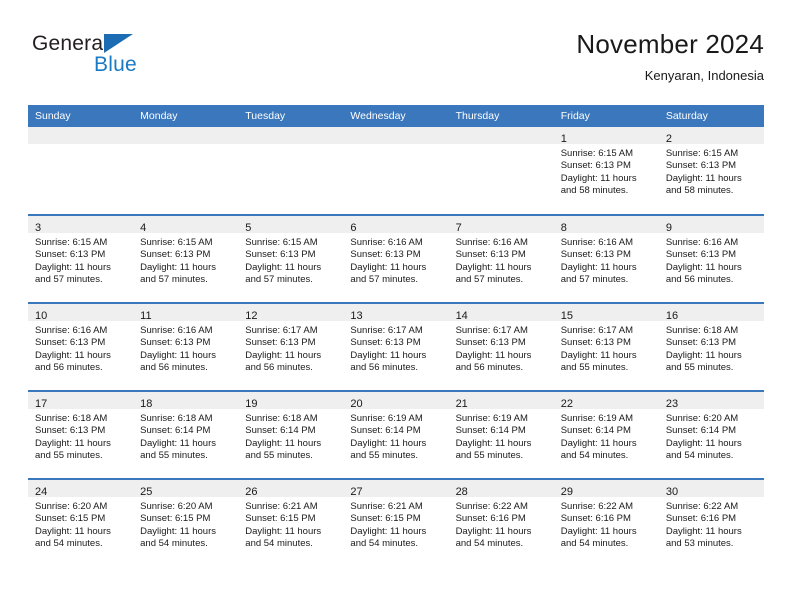 The height and width of the screenshot is (612, 792). What do you see at coordinates (251, 404) in the screenshot?
I see `day-number: 19` at bounding box center [251, 404].